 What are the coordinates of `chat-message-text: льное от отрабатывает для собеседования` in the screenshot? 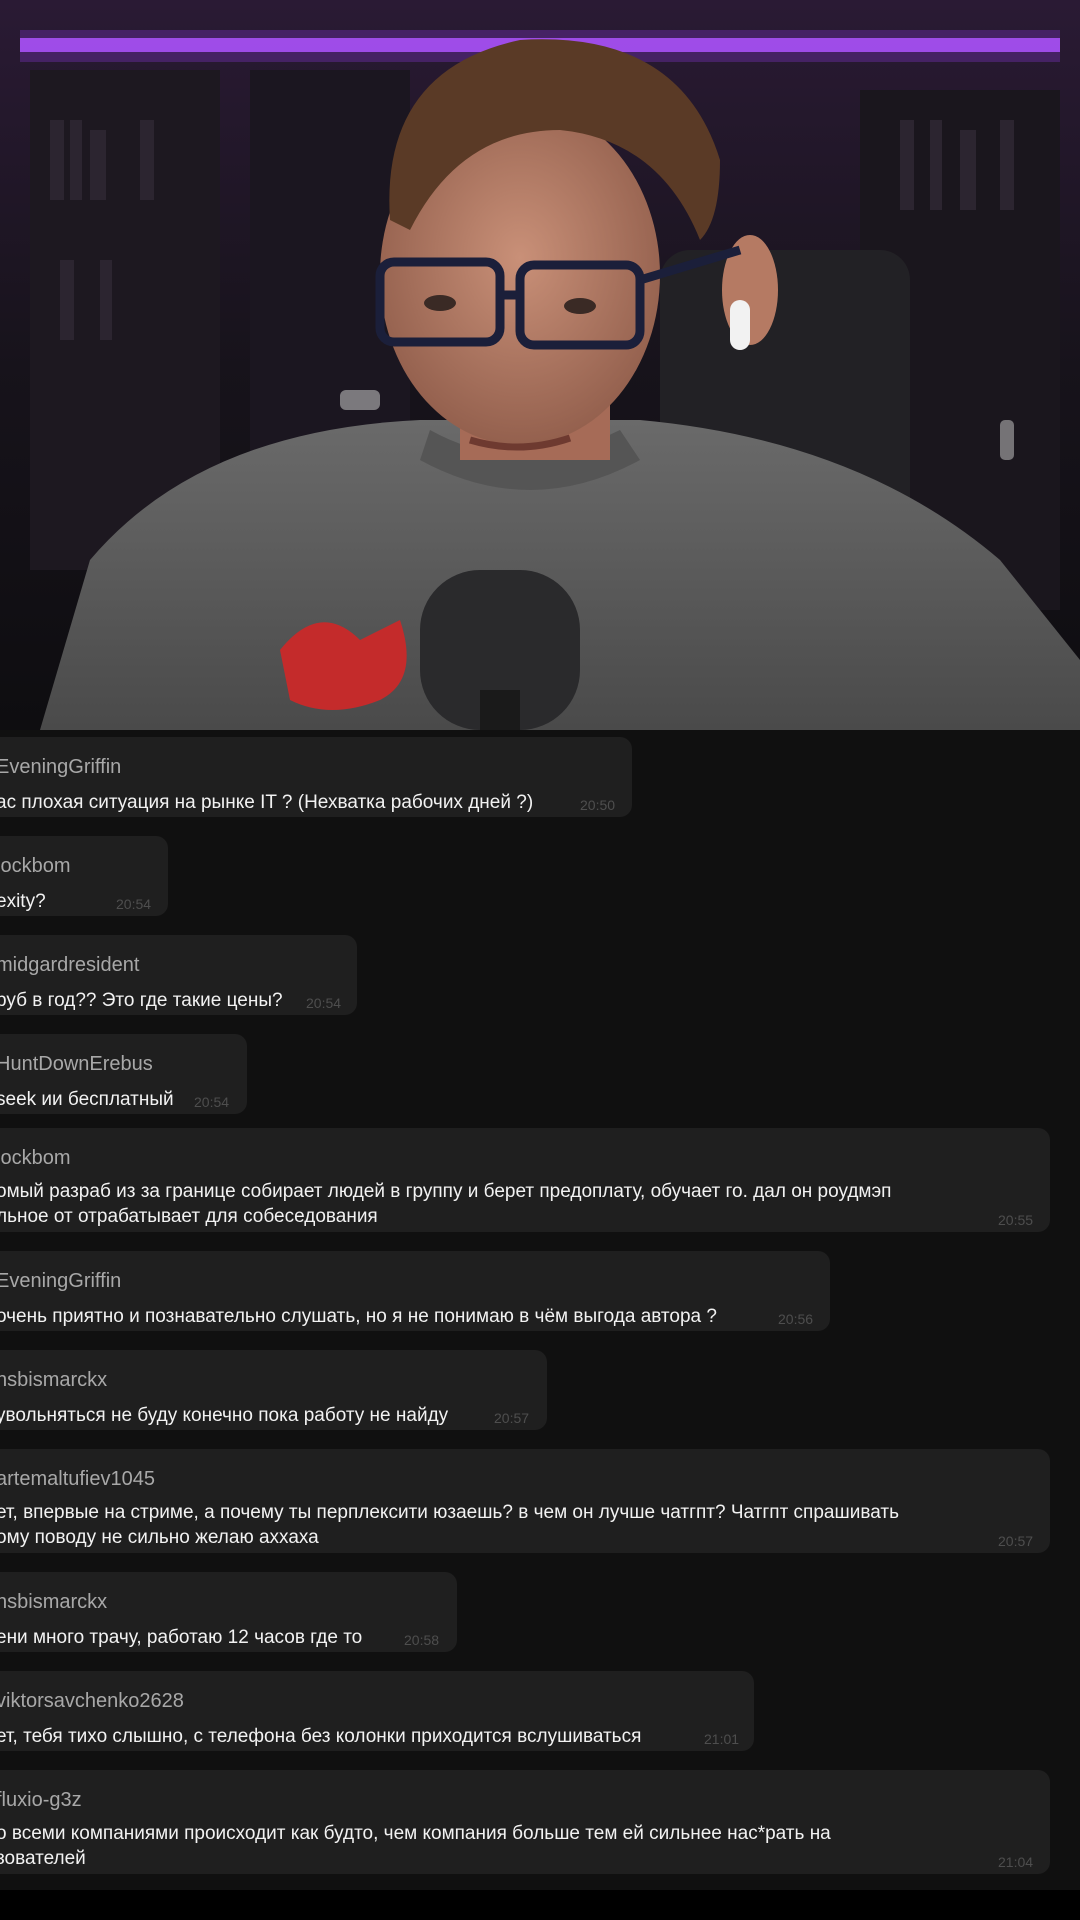 It's located at (189, 1216).